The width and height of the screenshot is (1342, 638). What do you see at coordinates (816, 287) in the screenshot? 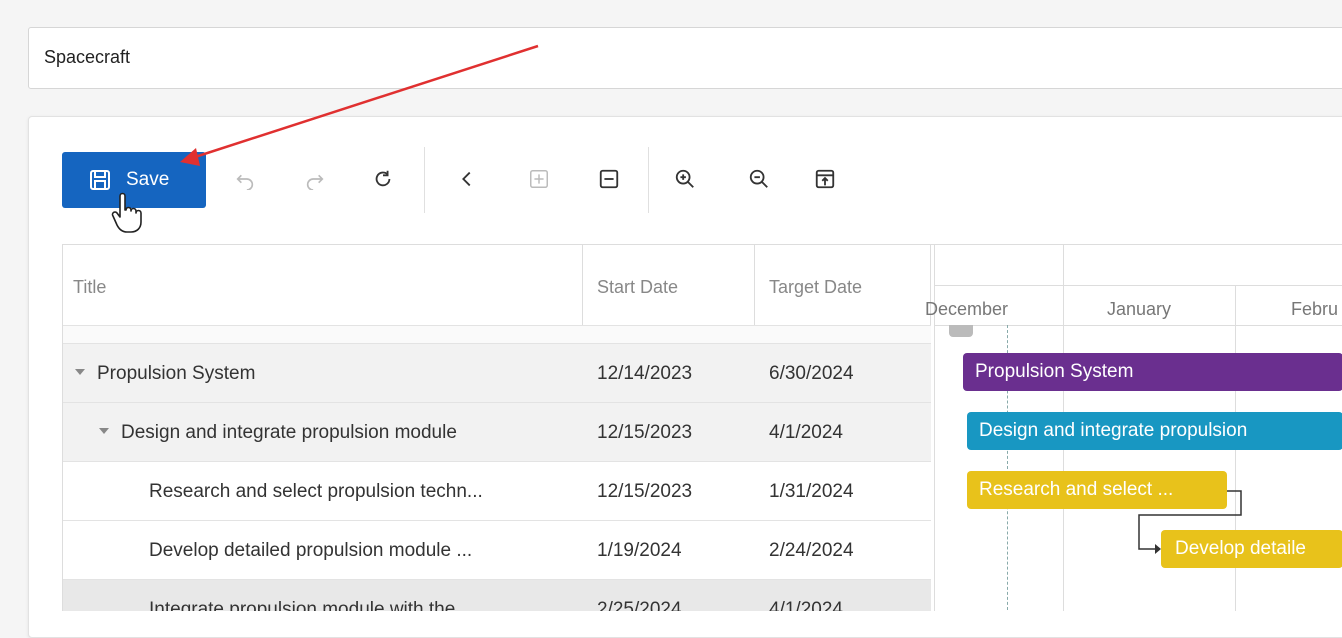
I see `column-header-target-label: Target Date` at bounding box center [816, 287].